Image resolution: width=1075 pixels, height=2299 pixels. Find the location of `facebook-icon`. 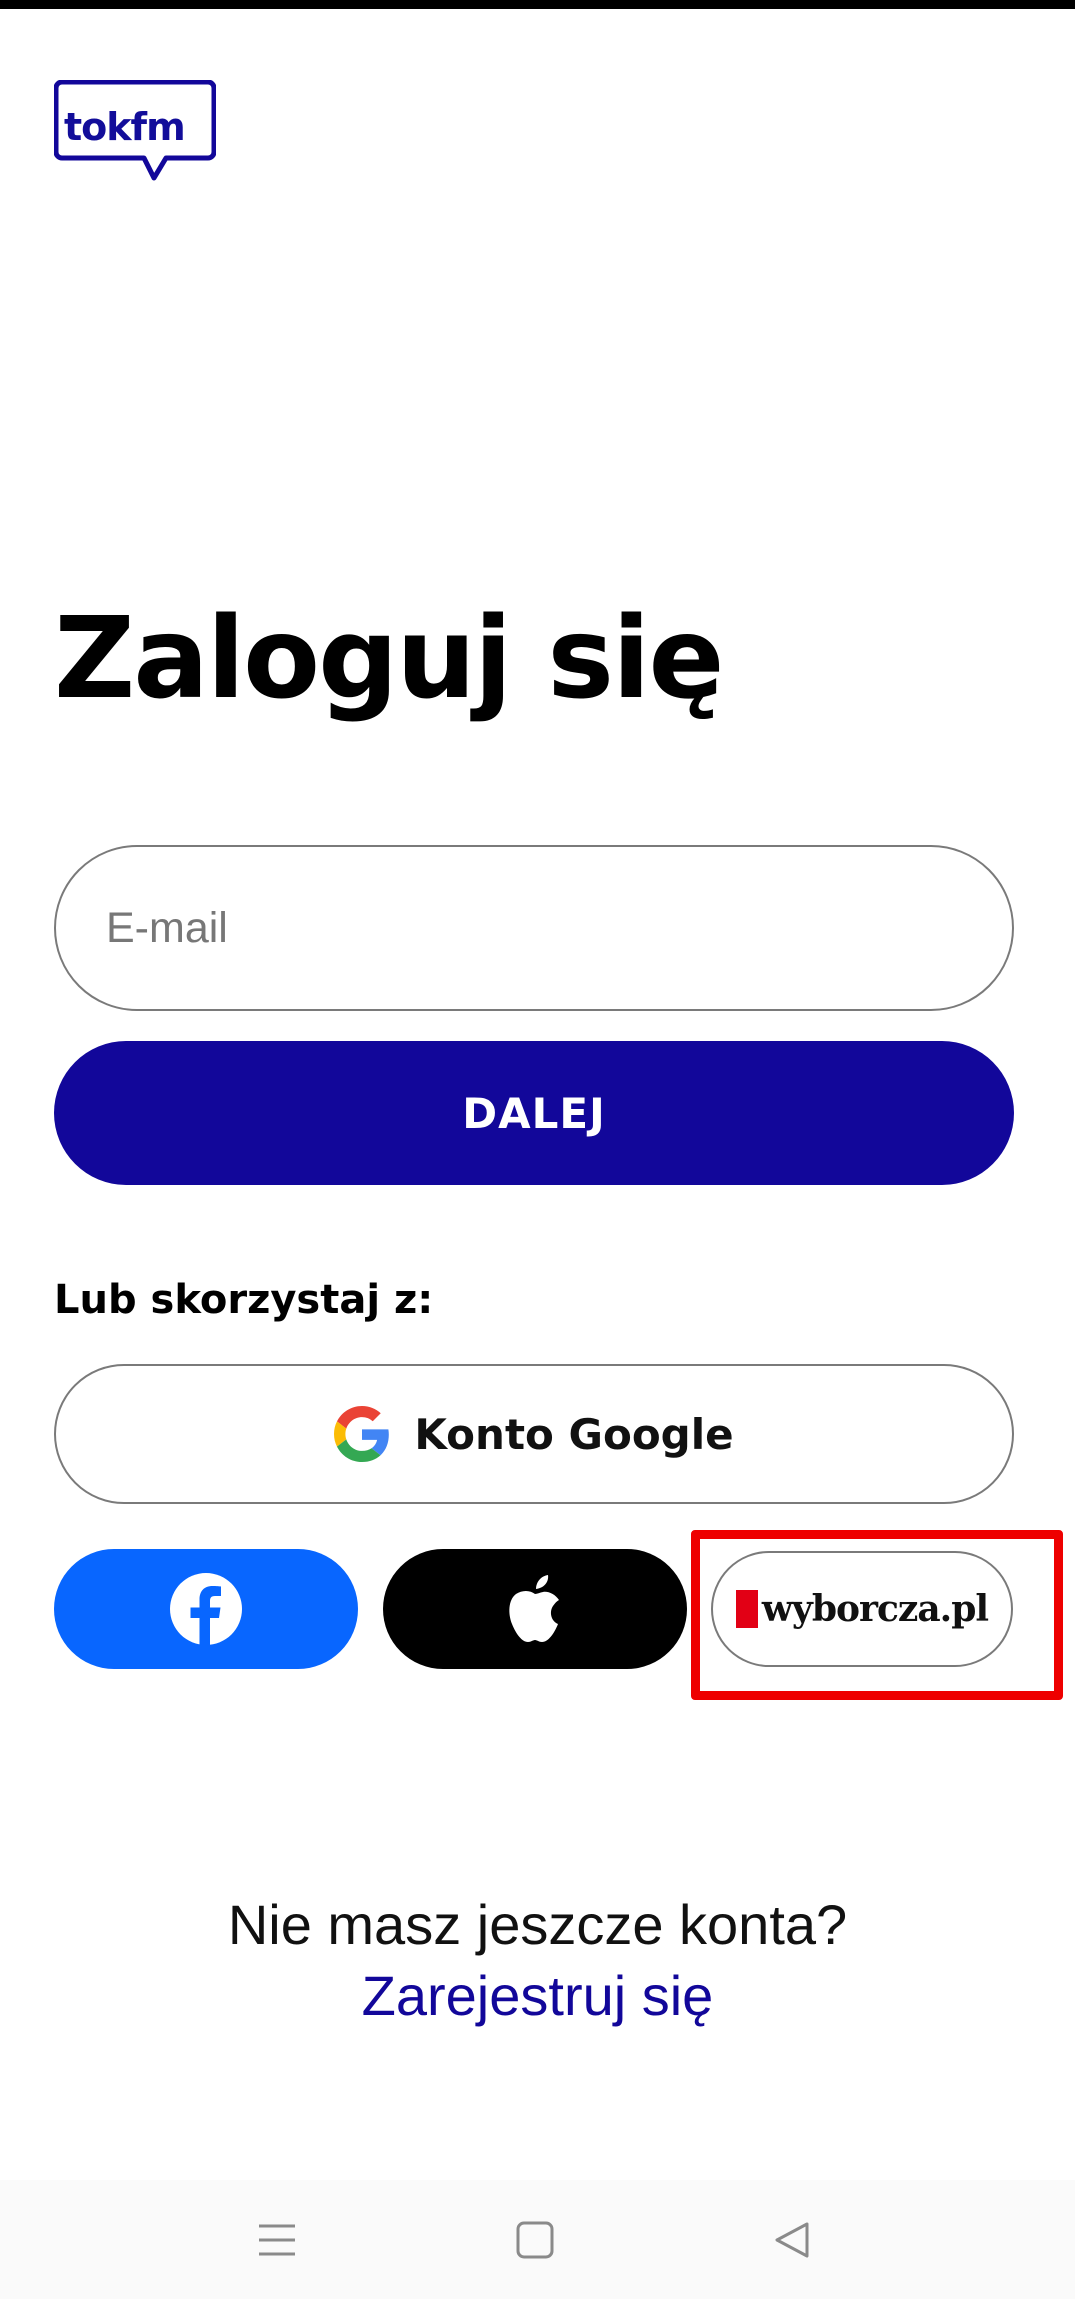

facebook-icon is located at coordinates (206, 1609).